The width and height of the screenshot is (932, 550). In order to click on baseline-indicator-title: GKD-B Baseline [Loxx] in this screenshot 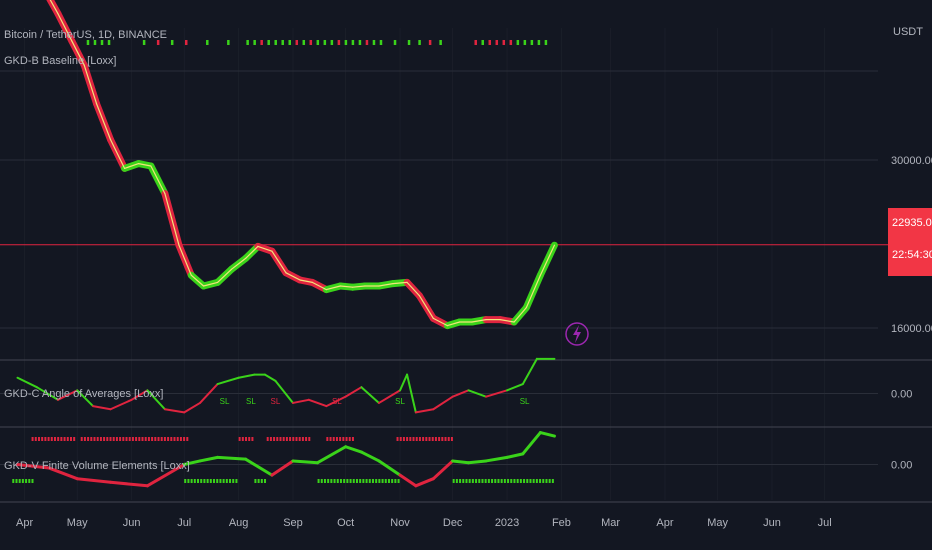, I will do `click(60, 61)`.